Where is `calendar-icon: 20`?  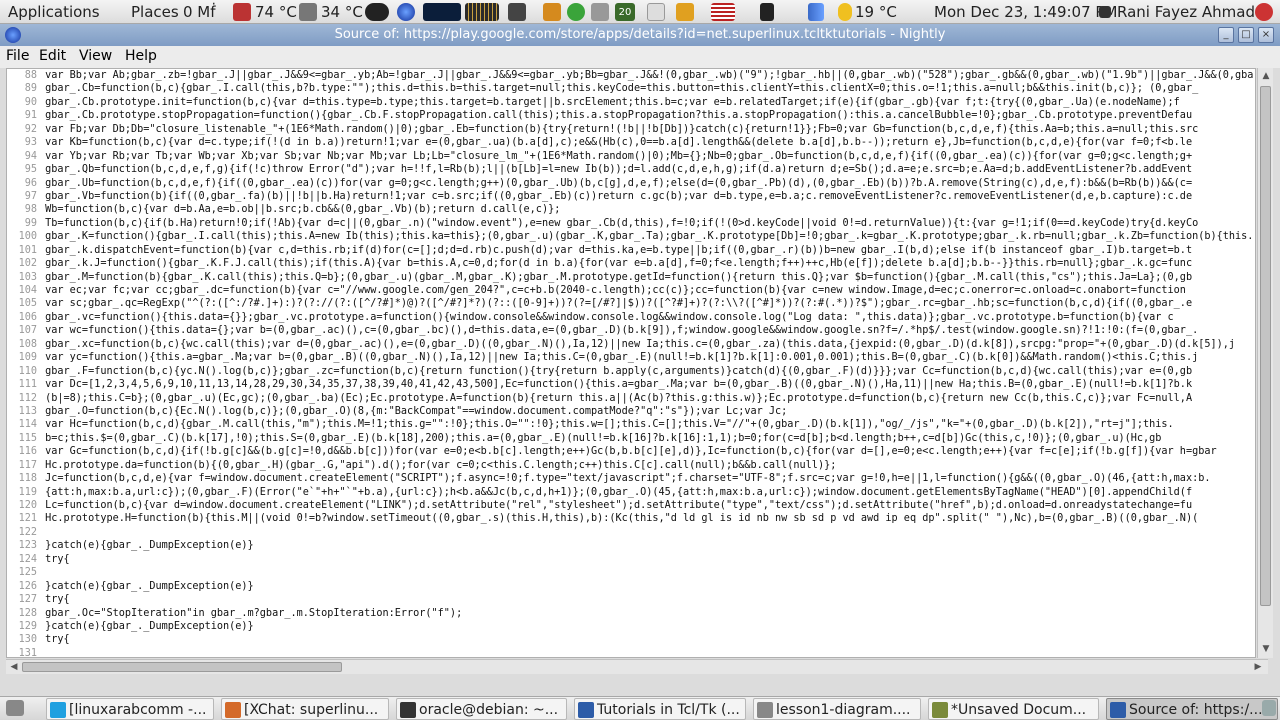 calendar-icon: 20 is located at coordinates (625, 12).